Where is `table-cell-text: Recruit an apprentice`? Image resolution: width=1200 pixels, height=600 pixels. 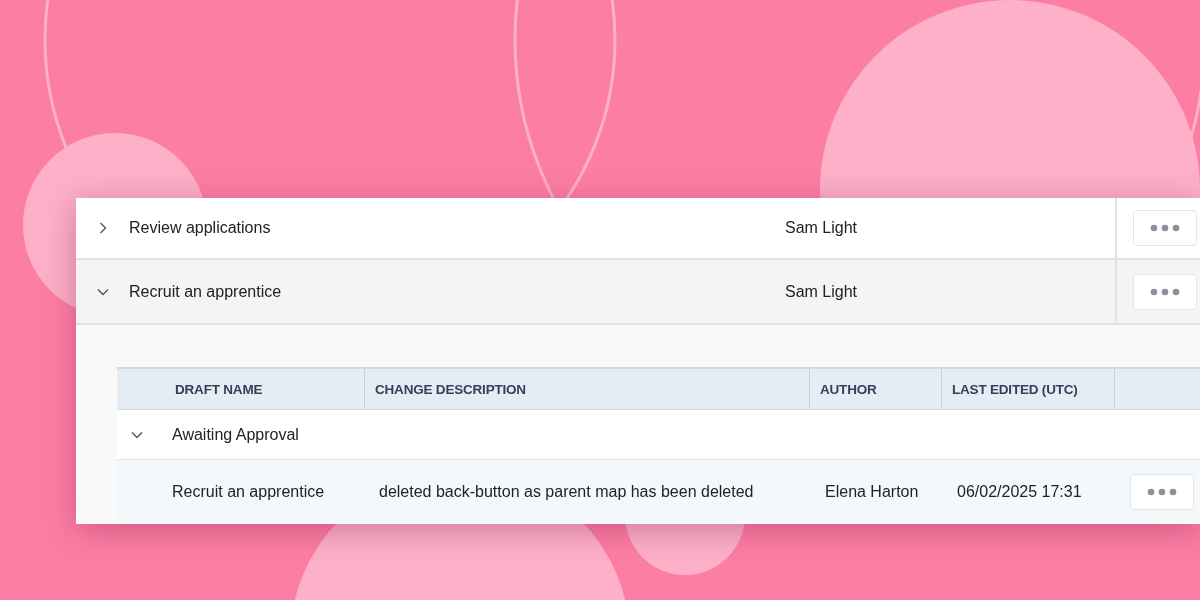 table-cell-text: Recruit an apprentice is located at coordinates (248, 492).